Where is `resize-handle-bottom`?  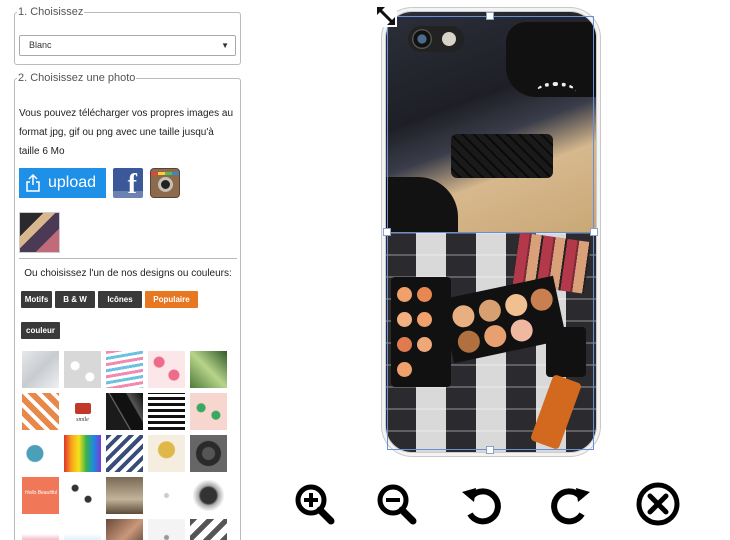
resize-handle-bottom is located at coordinates (490, 450).